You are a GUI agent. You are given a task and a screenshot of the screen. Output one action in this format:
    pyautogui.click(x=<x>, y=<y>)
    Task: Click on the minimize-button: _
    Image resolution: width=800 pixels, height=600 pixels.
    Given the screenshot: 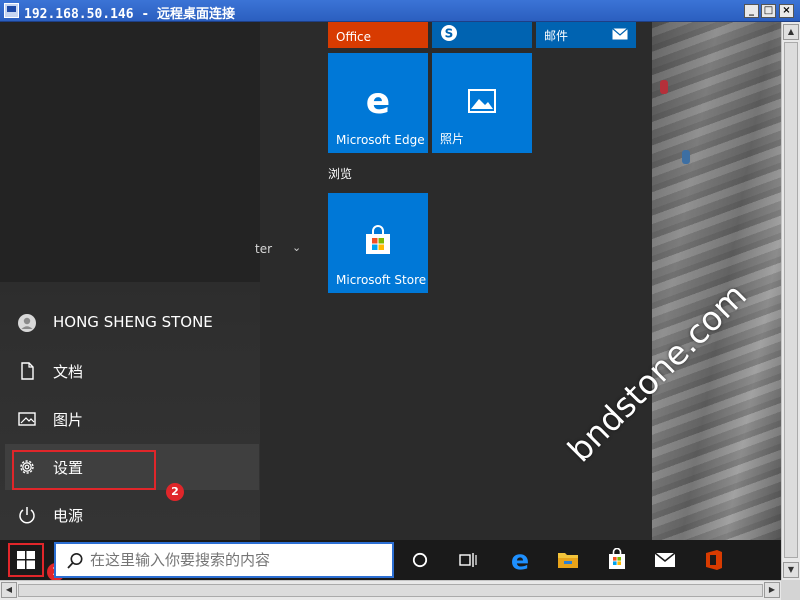 What is the action you would take?
    pyautogui.click(x=751, y=11)
    